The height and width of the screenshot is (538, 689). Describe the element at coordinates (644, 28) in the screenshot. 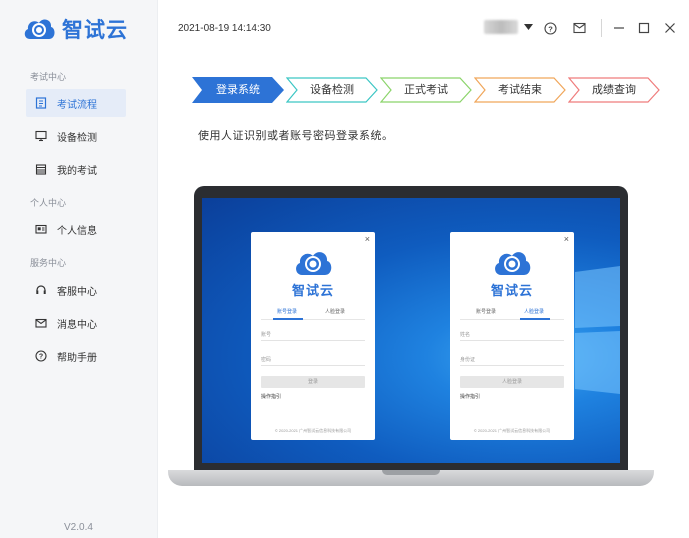

I see `maximize-icon` at that location.